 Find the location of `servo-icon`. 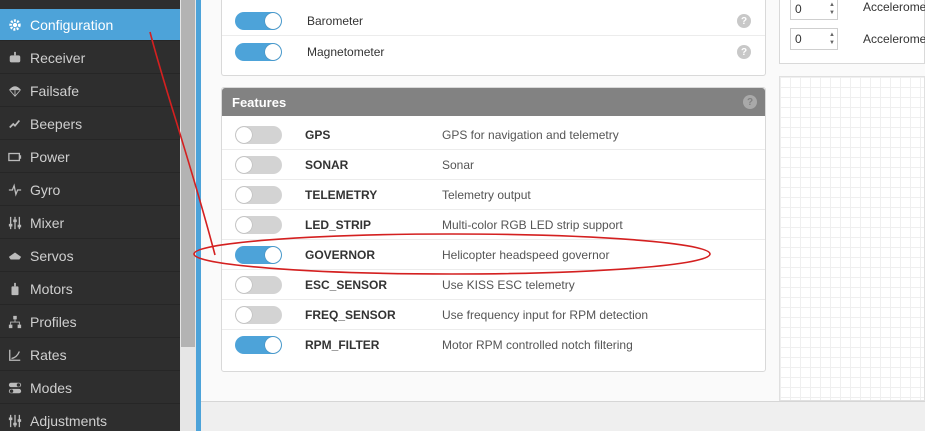

servo-icon is located at coordinates (15, 256).